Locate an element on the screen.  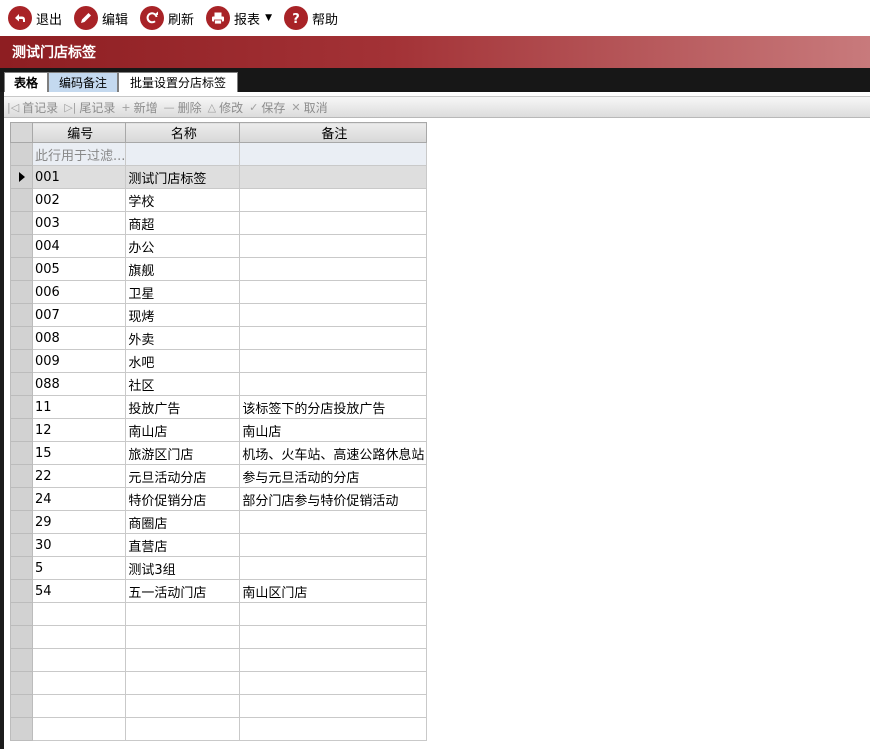
table-row: 12 南山店 南山店 is located at coordinates (219, 430).